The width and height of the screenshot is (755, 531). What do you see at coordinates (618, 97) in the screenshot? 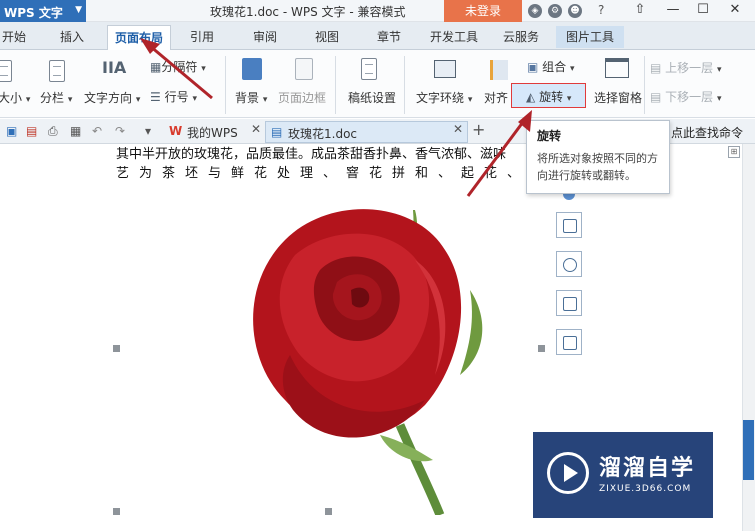
I see `selection-pane-button: 选择窗格` at bounding box center [618, 97].